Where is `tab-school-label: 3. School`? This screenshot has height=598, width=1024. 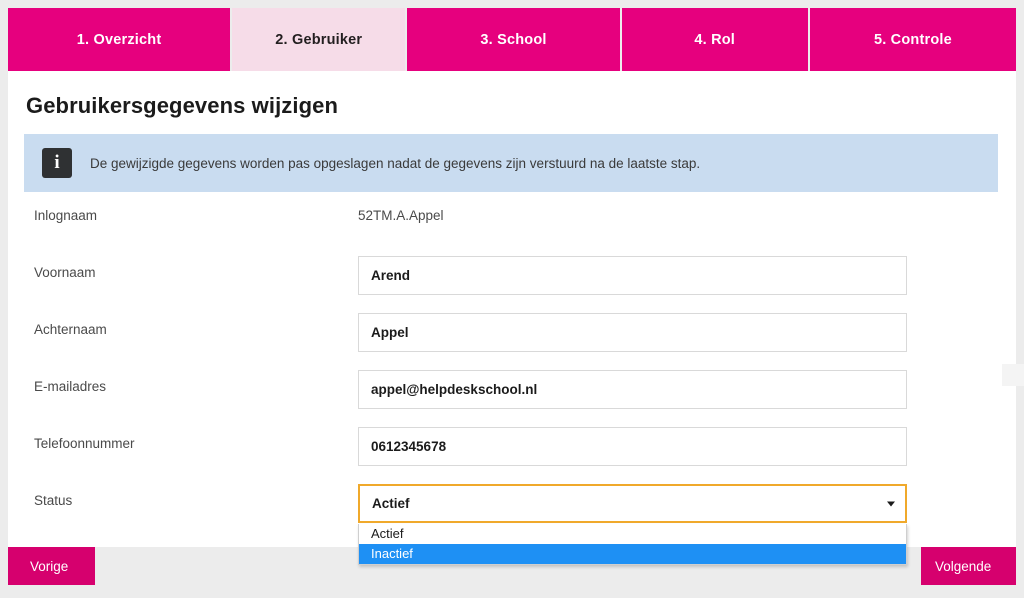 tab-school-label: 3. School is located at coordinates (513, 39).